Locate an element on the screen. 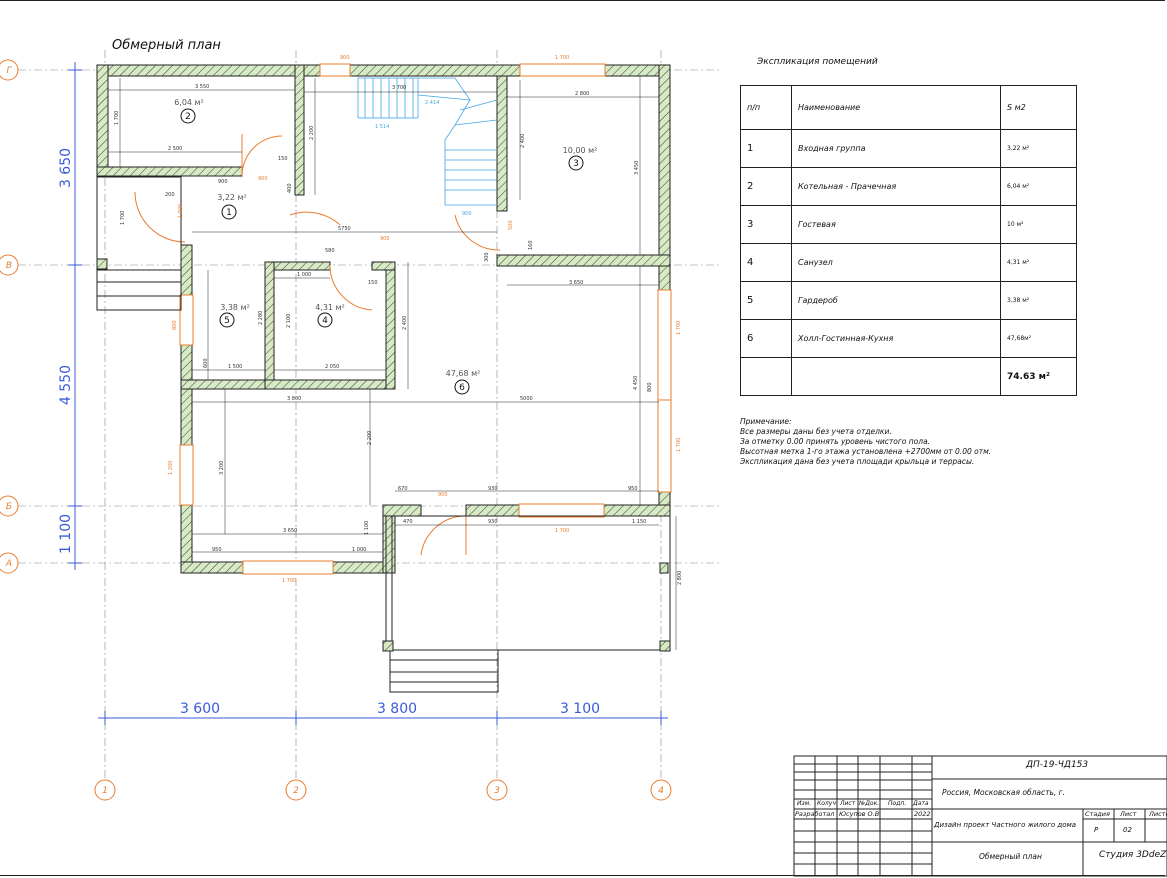  row-area: 4,31 м² is located at coordinates (1038, 262).